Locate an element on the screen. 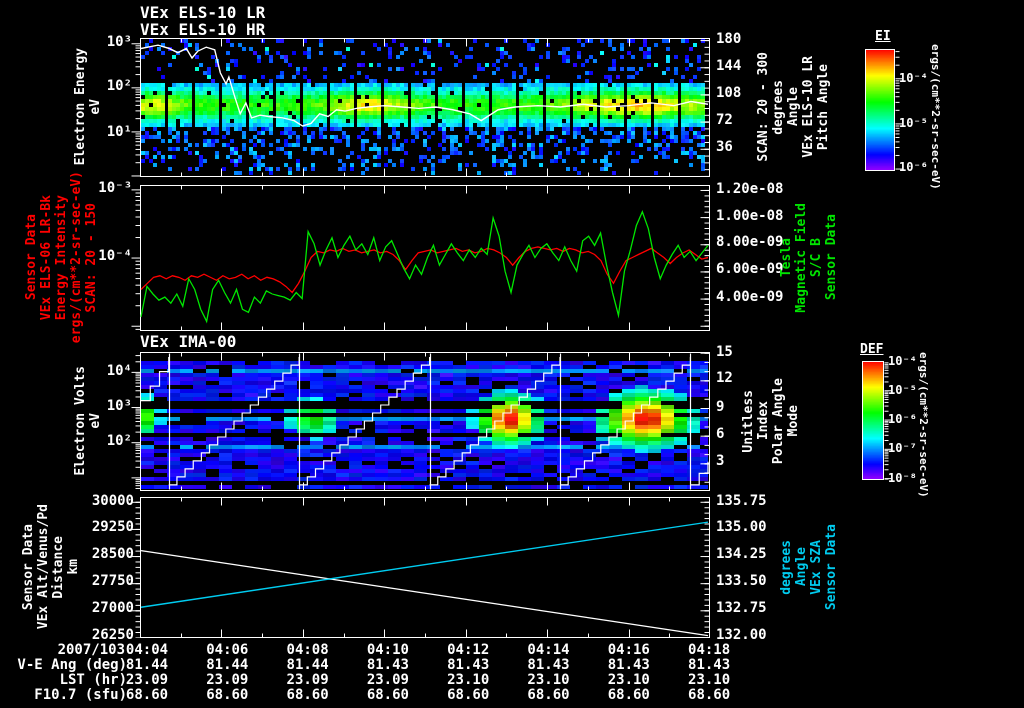 This screenshot has width=1024, height=708. p4-right-tick: 134.25 is located at coordinates (741, 553).